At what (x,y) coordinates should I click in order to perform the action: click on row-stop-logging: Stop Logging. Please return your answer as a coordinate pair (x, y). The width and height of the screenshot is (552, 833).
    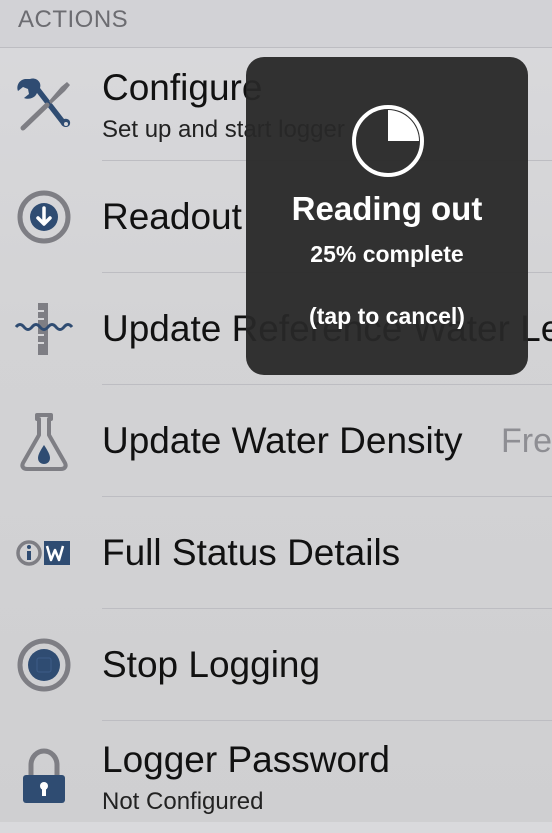
    Looking at the image, I should click on (276, 665).